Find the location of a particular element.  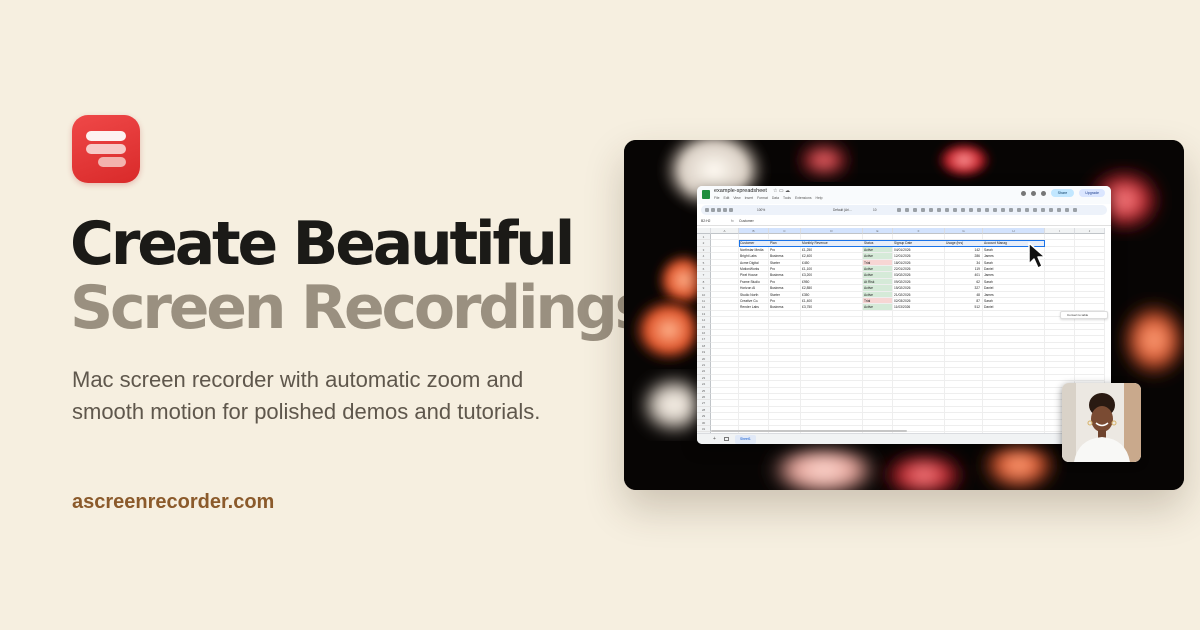

upgrade-button: Upgrade is located at coordinates (1092, 193).